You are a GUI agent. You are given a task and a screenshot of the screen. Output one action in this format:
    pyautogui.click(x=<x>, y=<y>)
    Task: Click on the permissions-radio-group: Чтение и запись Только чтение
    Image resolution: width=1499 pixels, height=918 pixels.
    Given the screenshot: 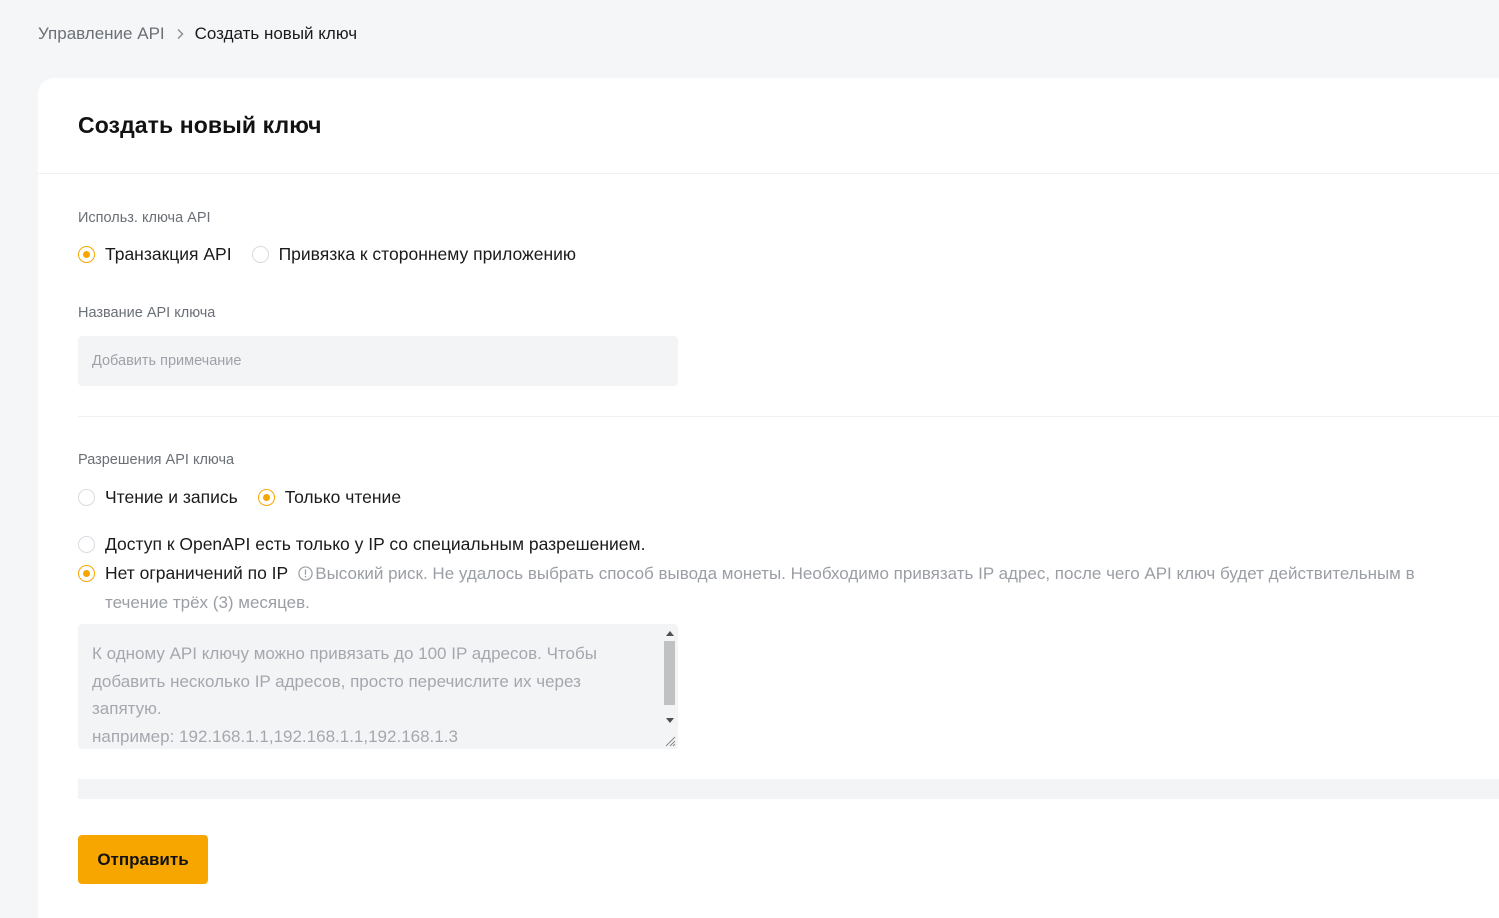 What is the action you would take?
    pyautogui.click(x=239, y=497)
    